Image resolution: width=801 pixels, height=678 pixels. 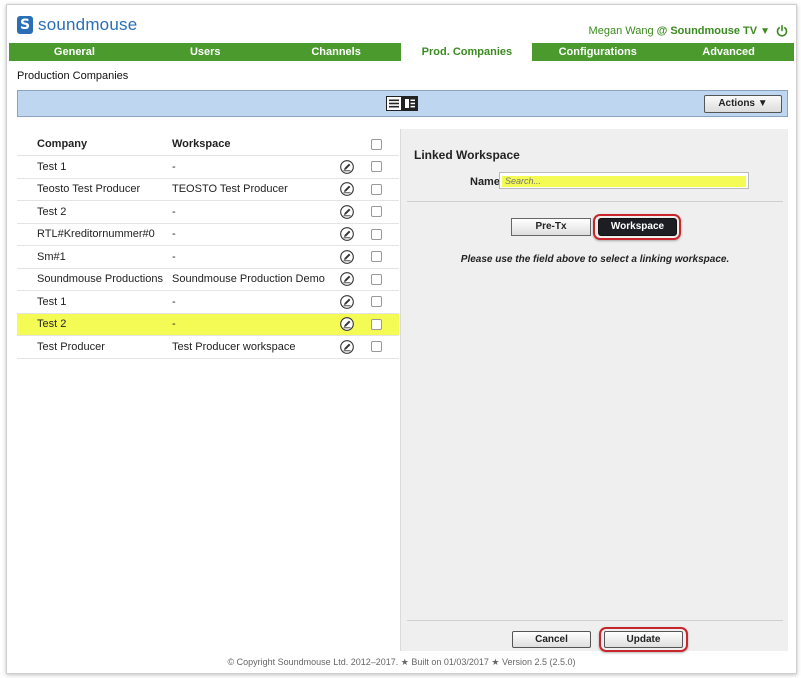 I want to click on workspace-search-input, so click(x=624, y=181).